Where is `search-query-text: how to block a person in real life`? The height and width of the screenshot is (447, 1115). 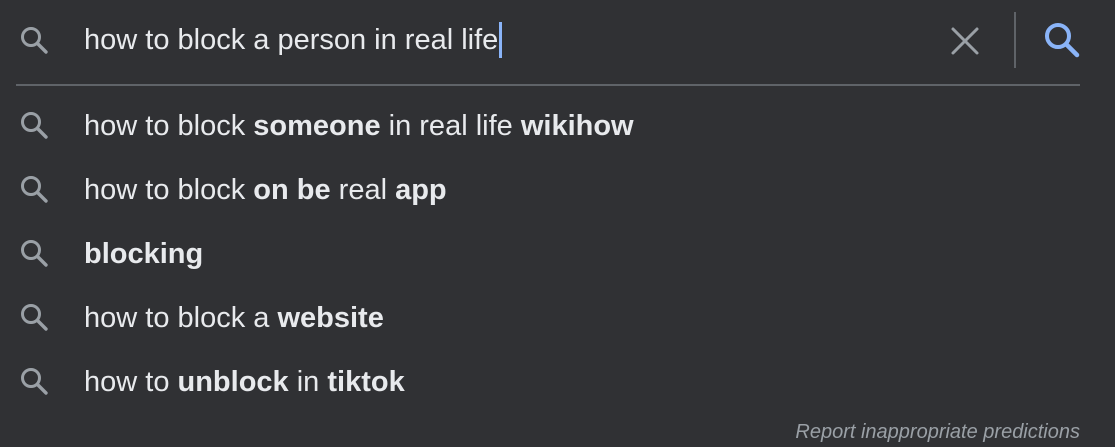 search-query-text: how to block a person in real life is located at coordinates (291, 40).